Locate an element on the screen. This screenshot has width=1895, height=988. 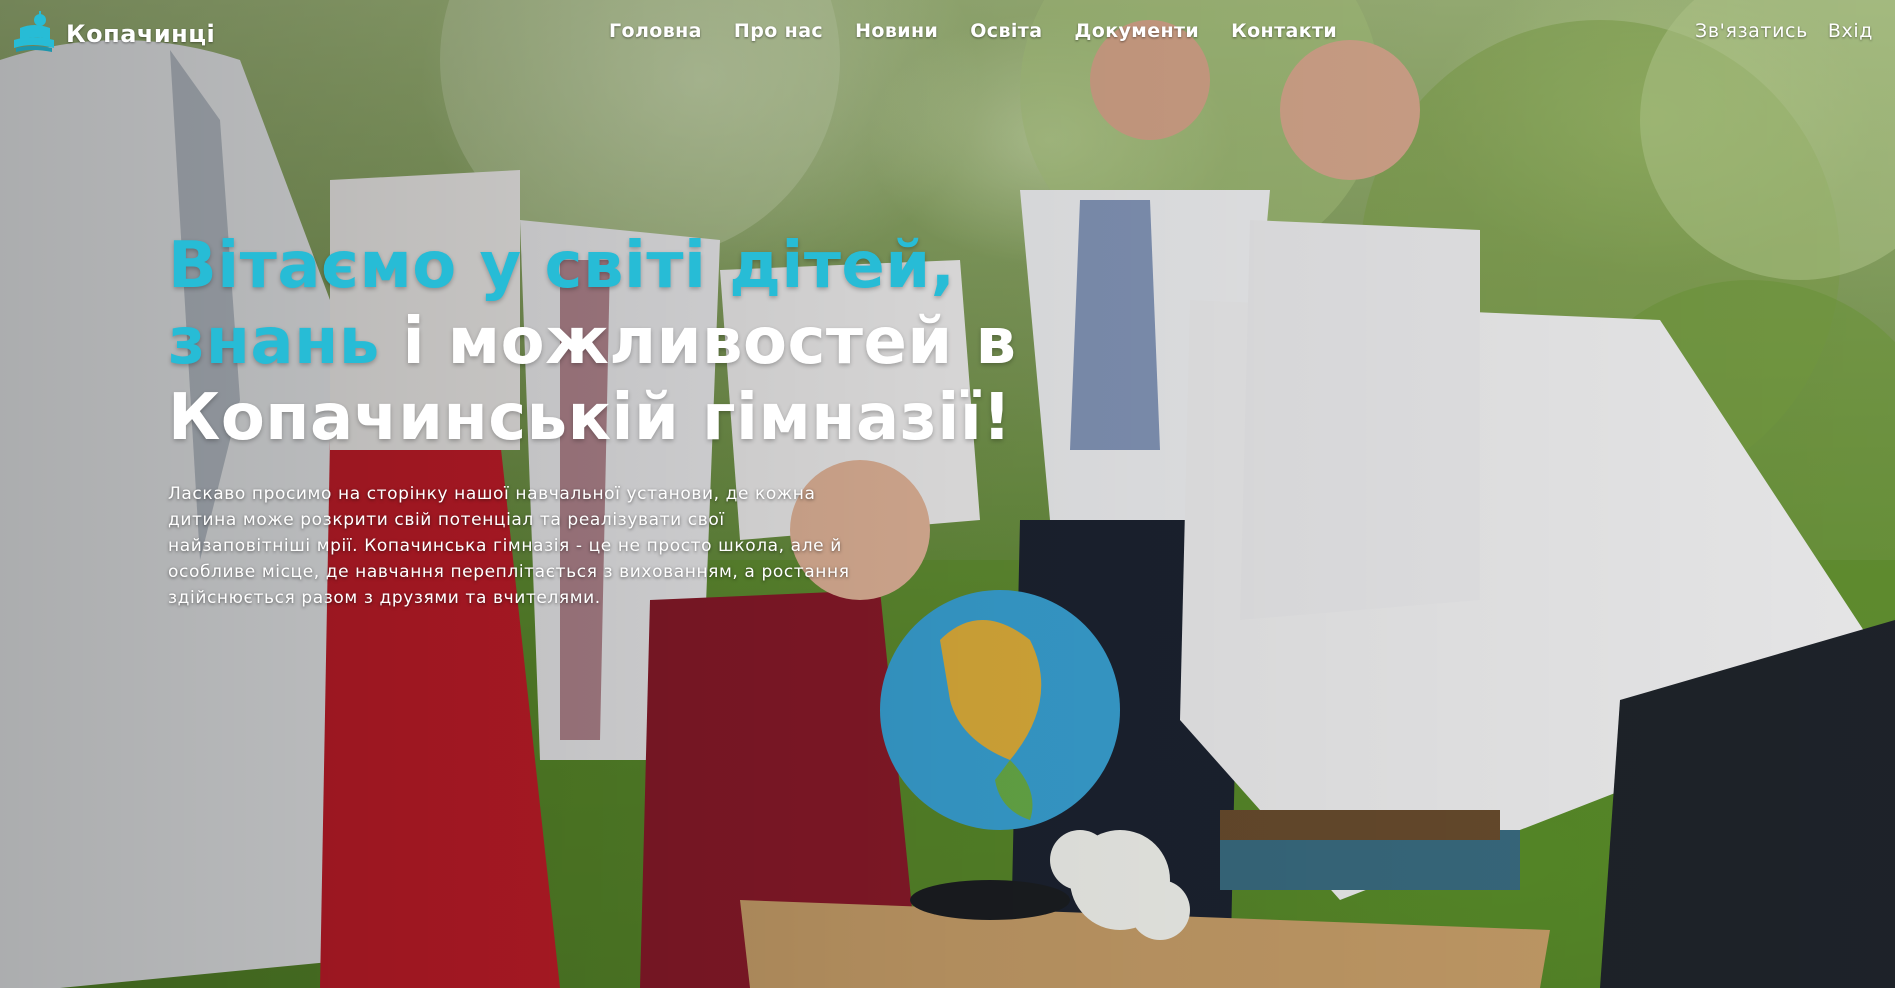
login-link: Вхід is located at coordinates (1850, 31).